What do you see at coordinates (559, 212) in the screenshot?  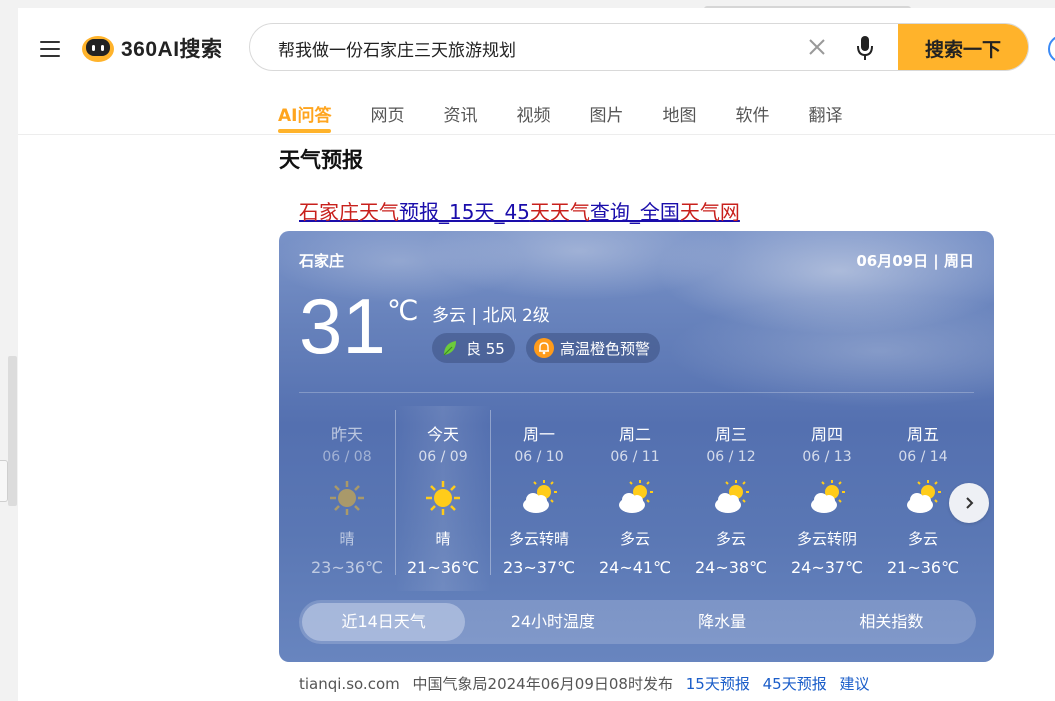 I see `link-part: 天天气` at bounding box center [559, 212].